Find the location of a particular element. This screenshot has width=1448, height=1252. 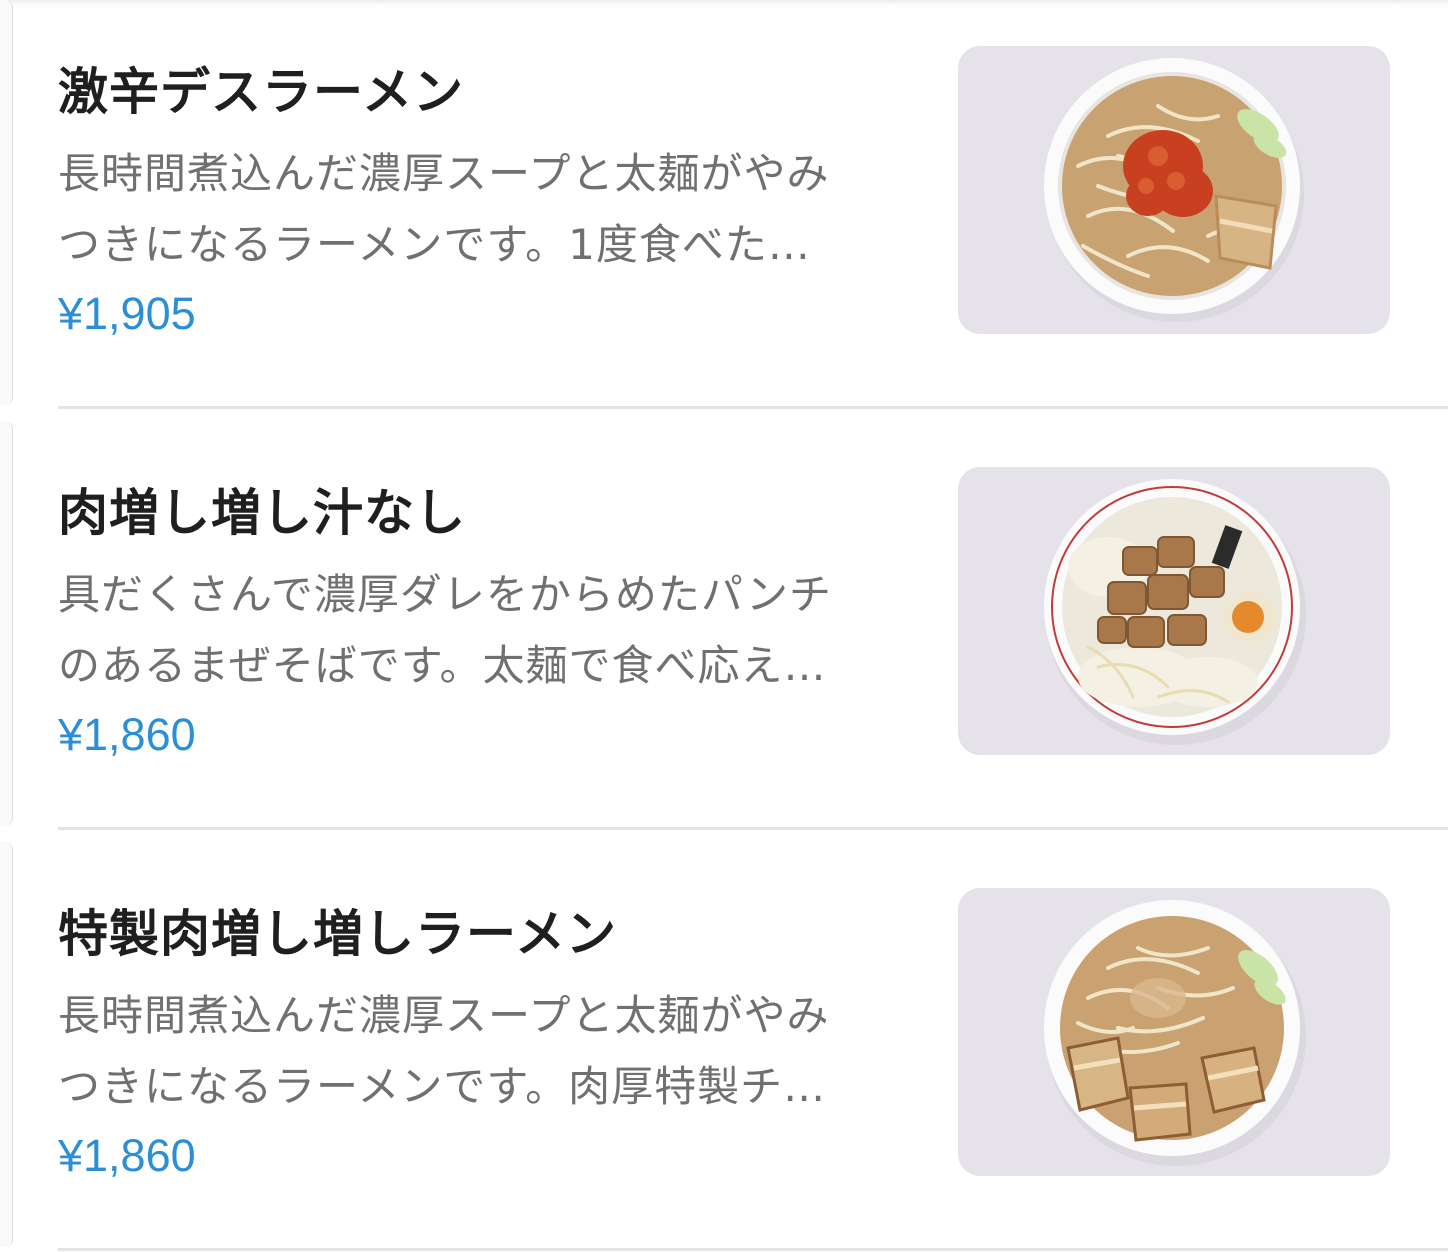

spicy-ramen-photo is located at coordinates (1174, 190).